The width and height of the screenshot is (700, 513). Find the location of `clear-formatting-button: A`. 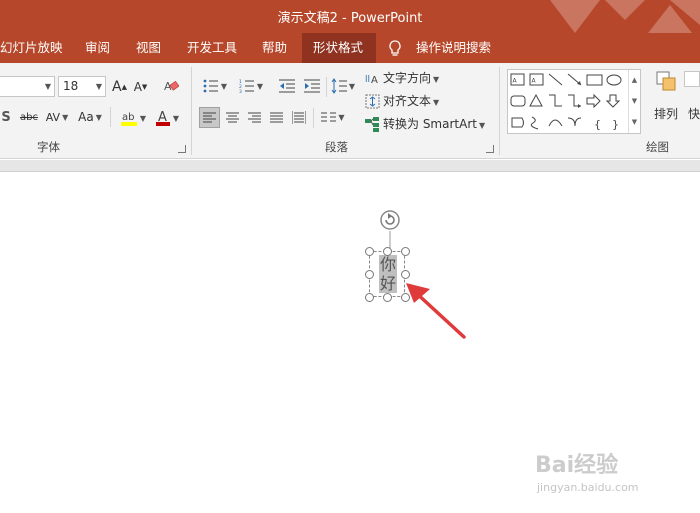

clear-formatting-button: A is located at coordinates (171, 86).